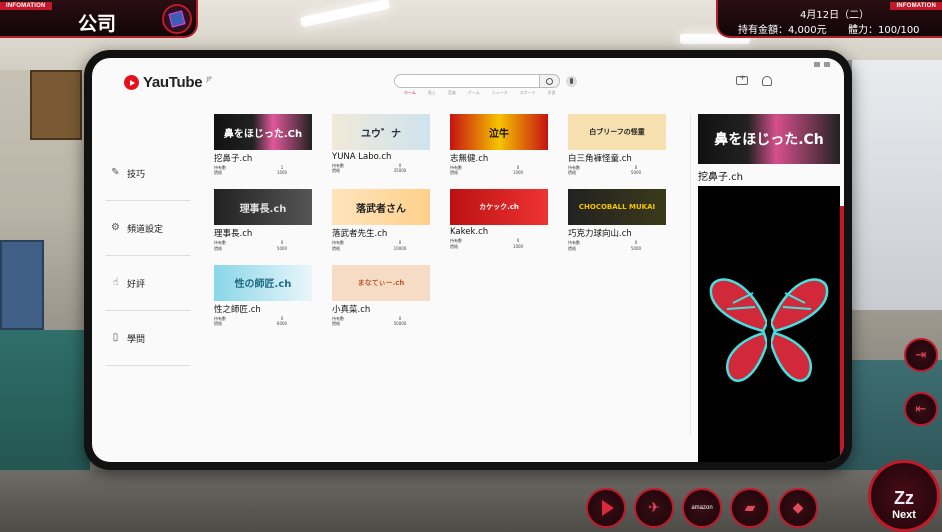 This screenshot has height=532, width=942. I want to click on price-value: 35000, so click(400, 171).